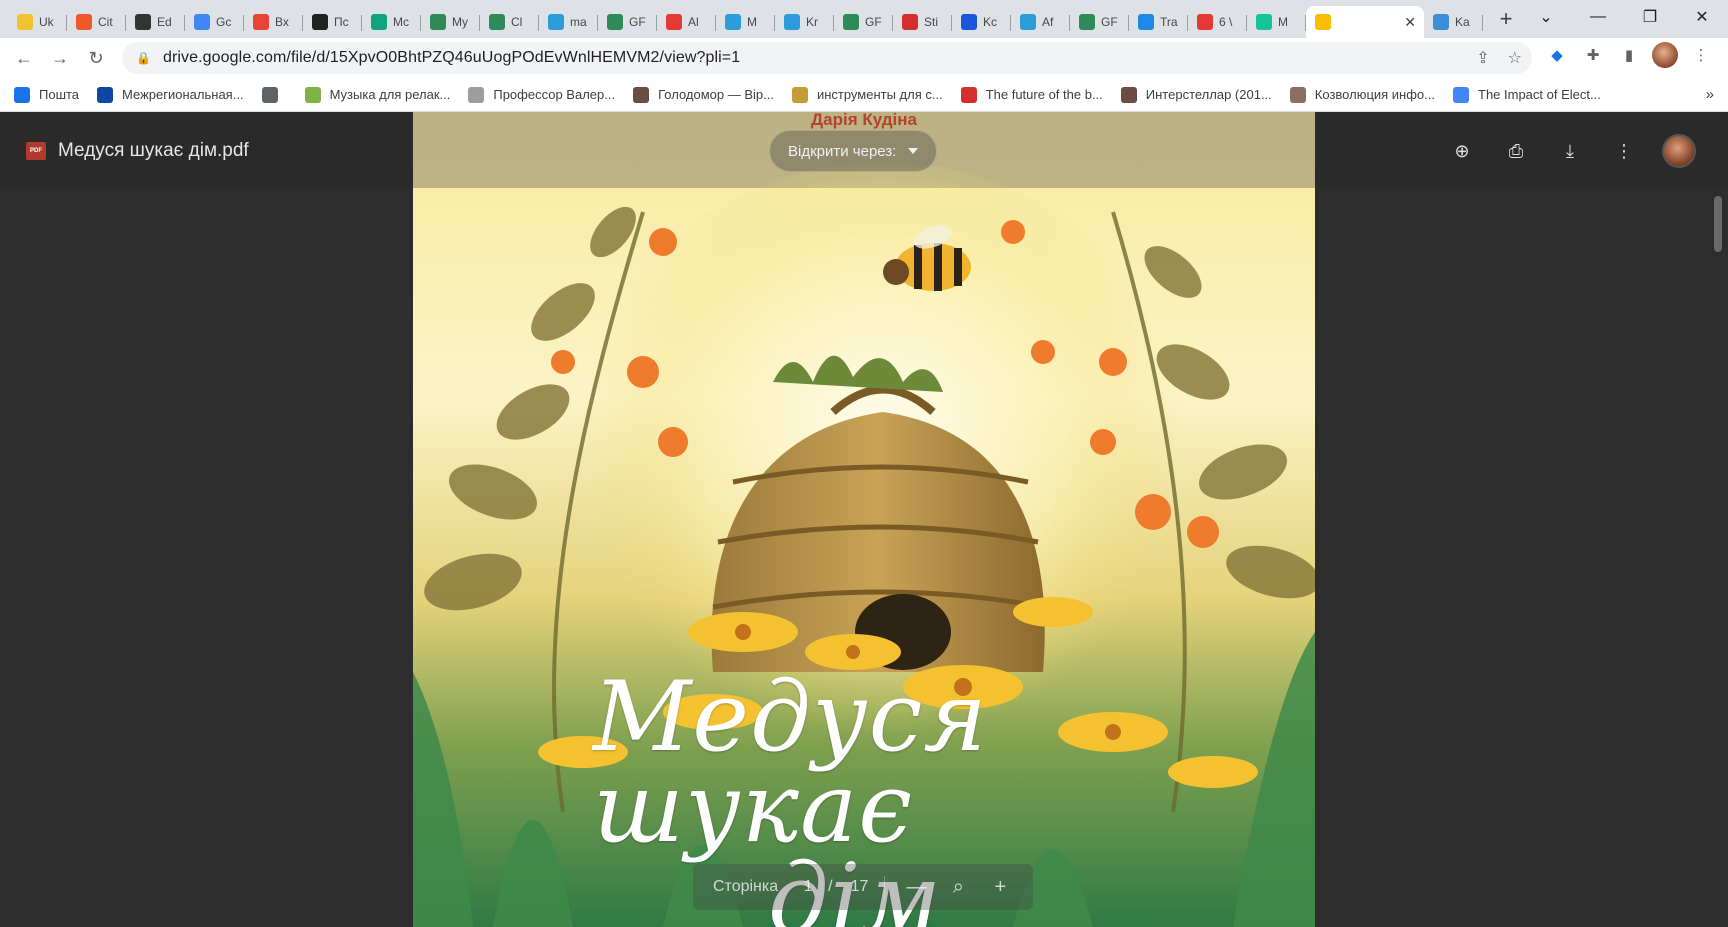  I want to click on tab-label: Tra, so click(1169, 22).